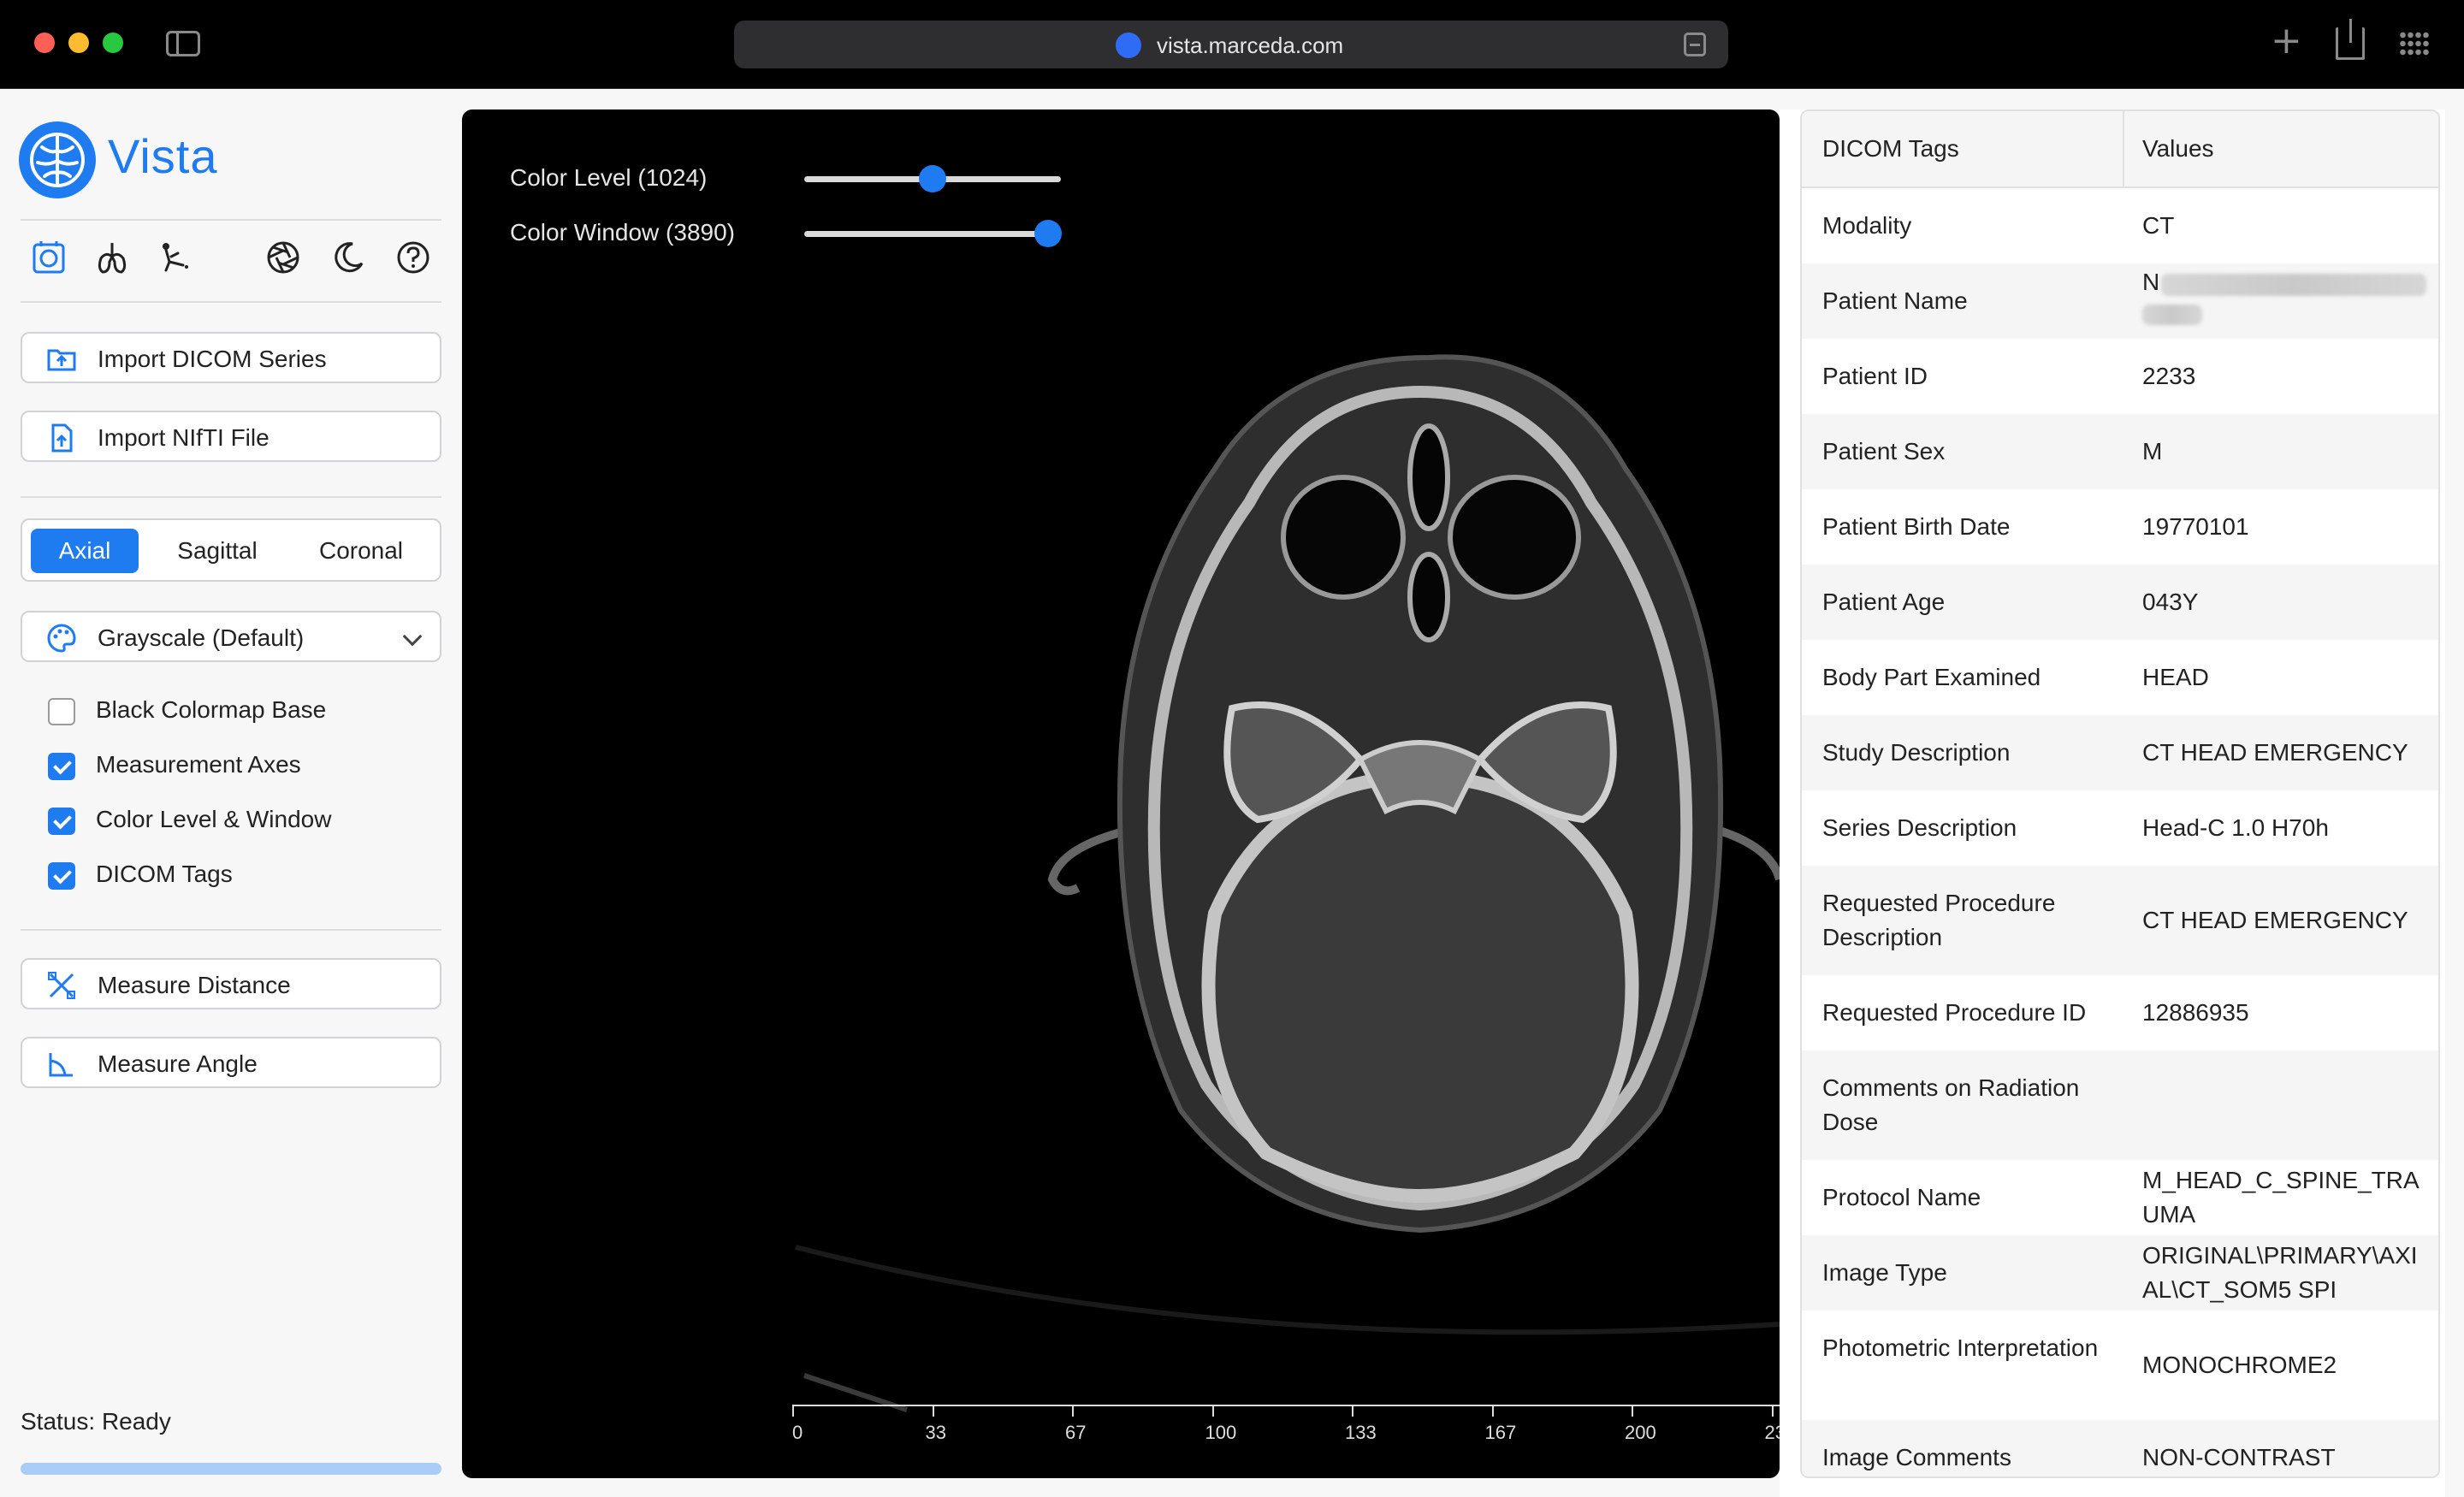 The width and height of the screenshot is (2464, 1497). I want to click on dark-mode-moon-icon, so click(348, 257).